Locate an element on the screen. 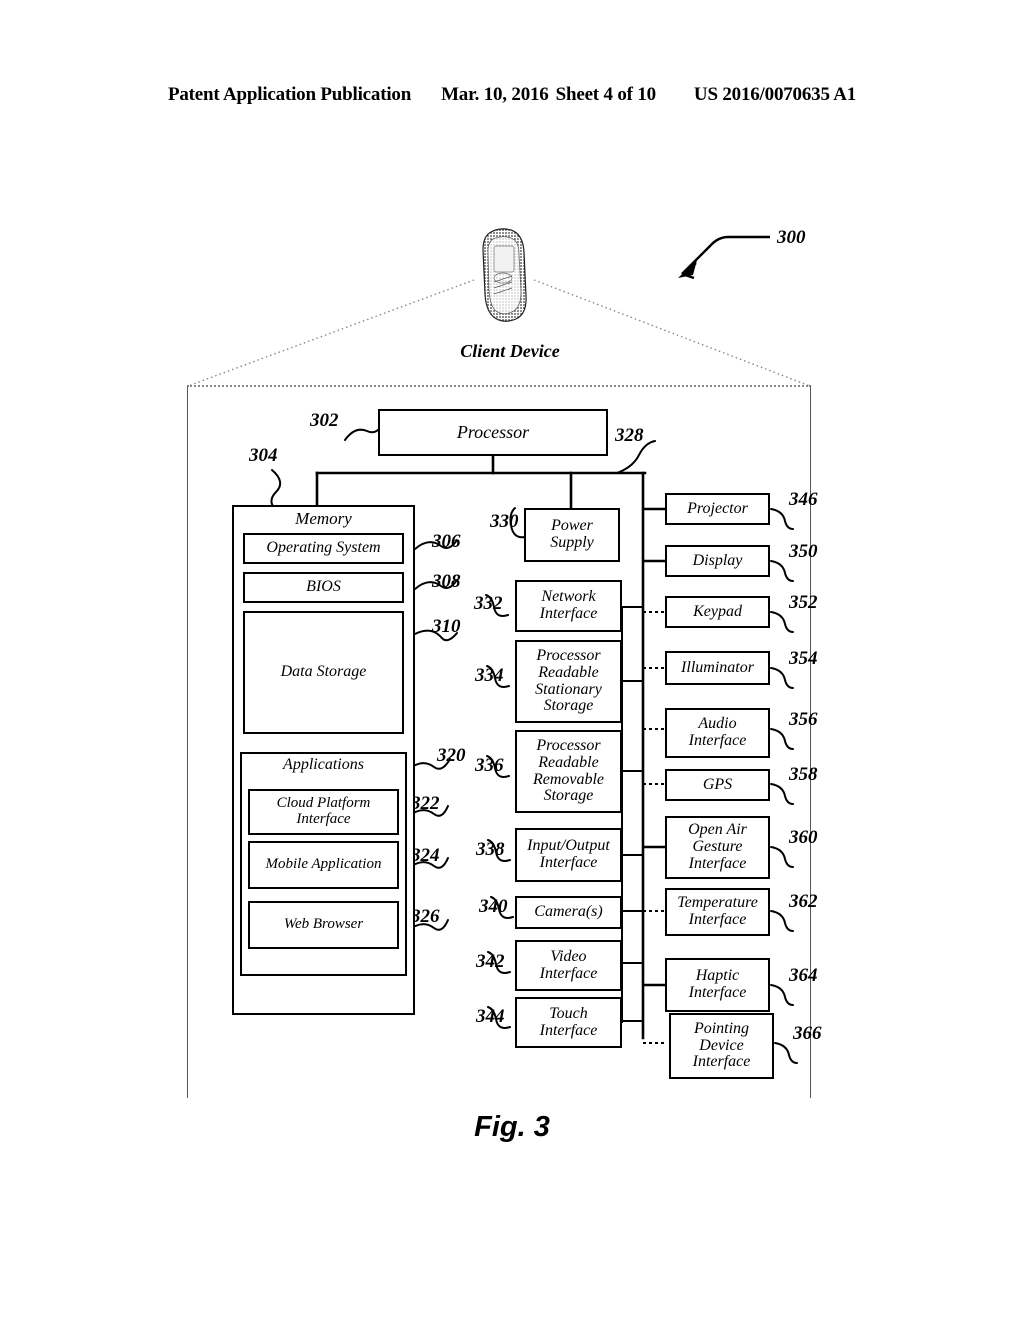 This screenshot has width=1024, height=1320. block-power-supply: Power Supply is located at coordinates (572, 535).